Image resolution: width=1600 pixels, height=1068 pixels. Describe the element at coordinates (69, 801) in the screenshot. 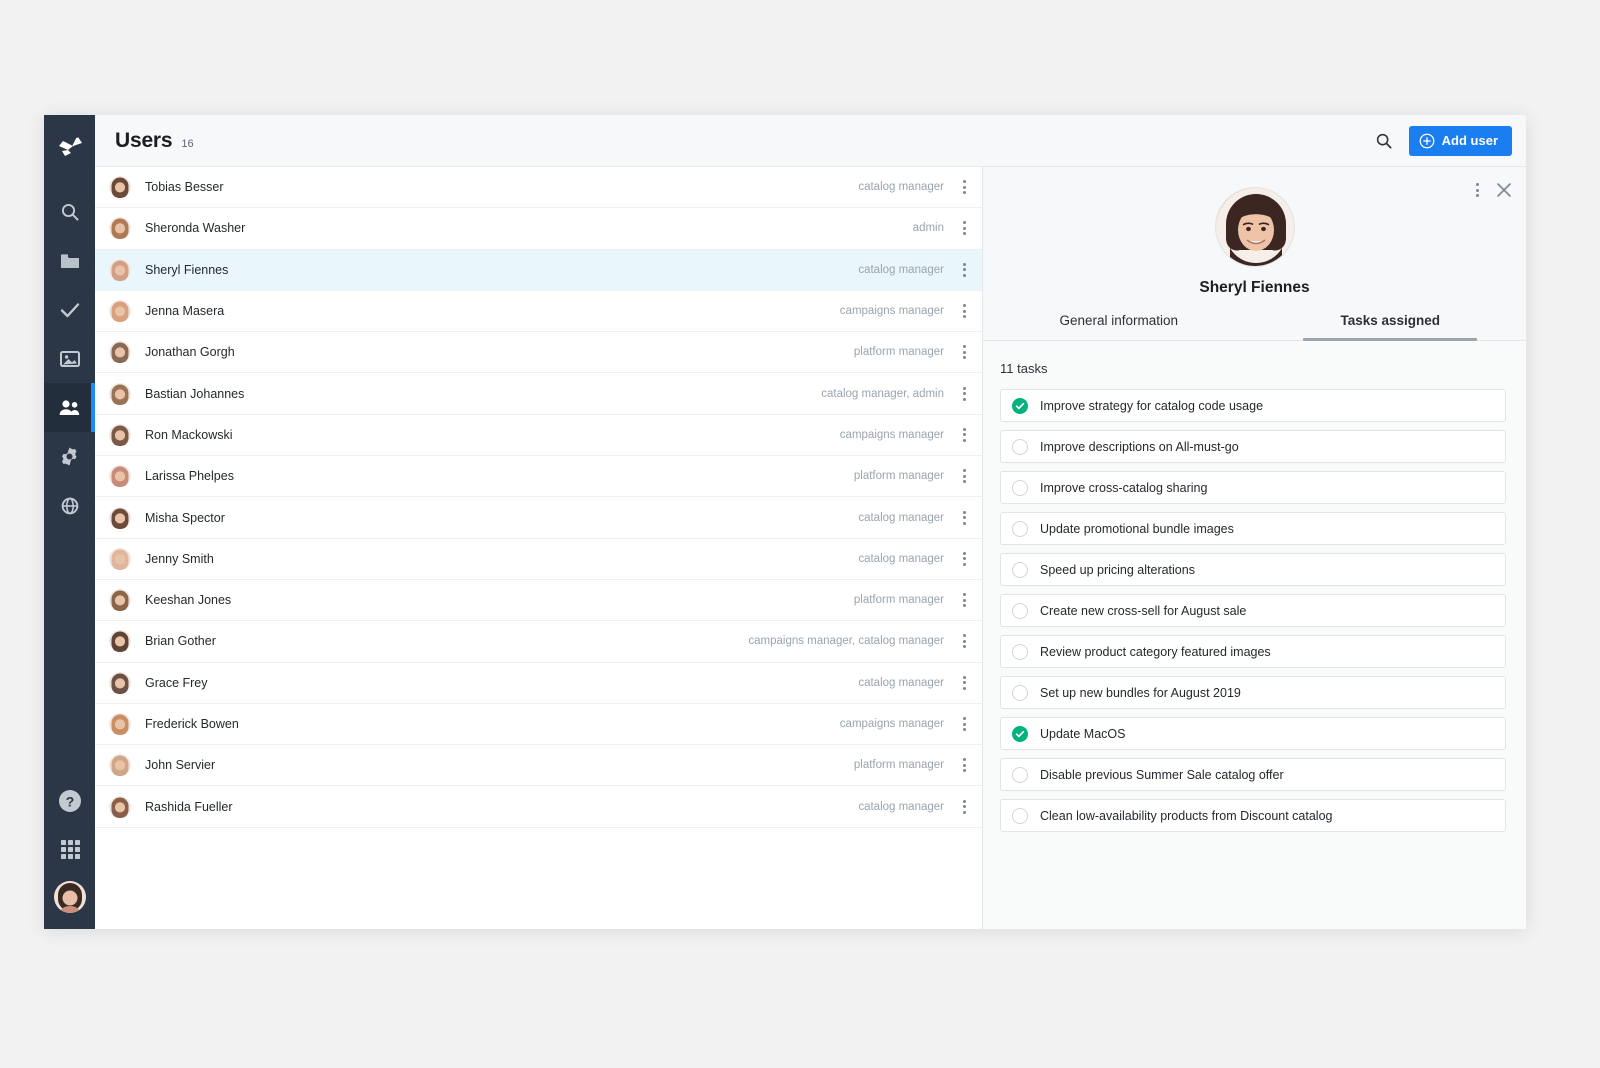

I see `sidebar-item-help: ?` at that location.